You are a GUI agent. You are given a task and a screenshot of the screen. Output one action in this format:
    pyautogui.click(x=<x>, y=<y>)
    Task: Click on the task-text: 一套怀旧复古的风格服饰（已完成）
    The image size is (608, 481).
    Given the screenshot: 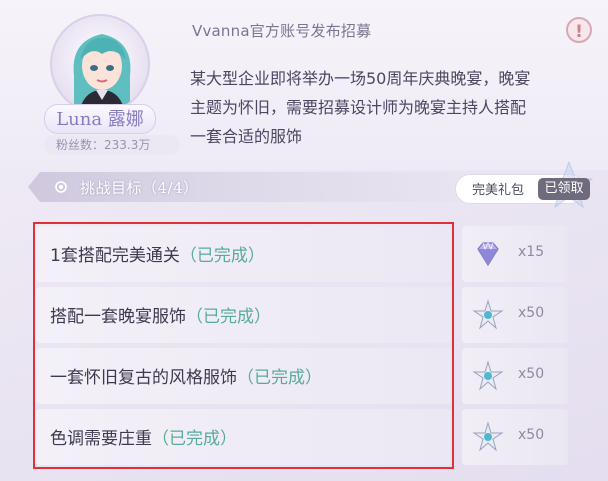 What is the action you would take?
    pyautogui.click(x=186, y=375)
    